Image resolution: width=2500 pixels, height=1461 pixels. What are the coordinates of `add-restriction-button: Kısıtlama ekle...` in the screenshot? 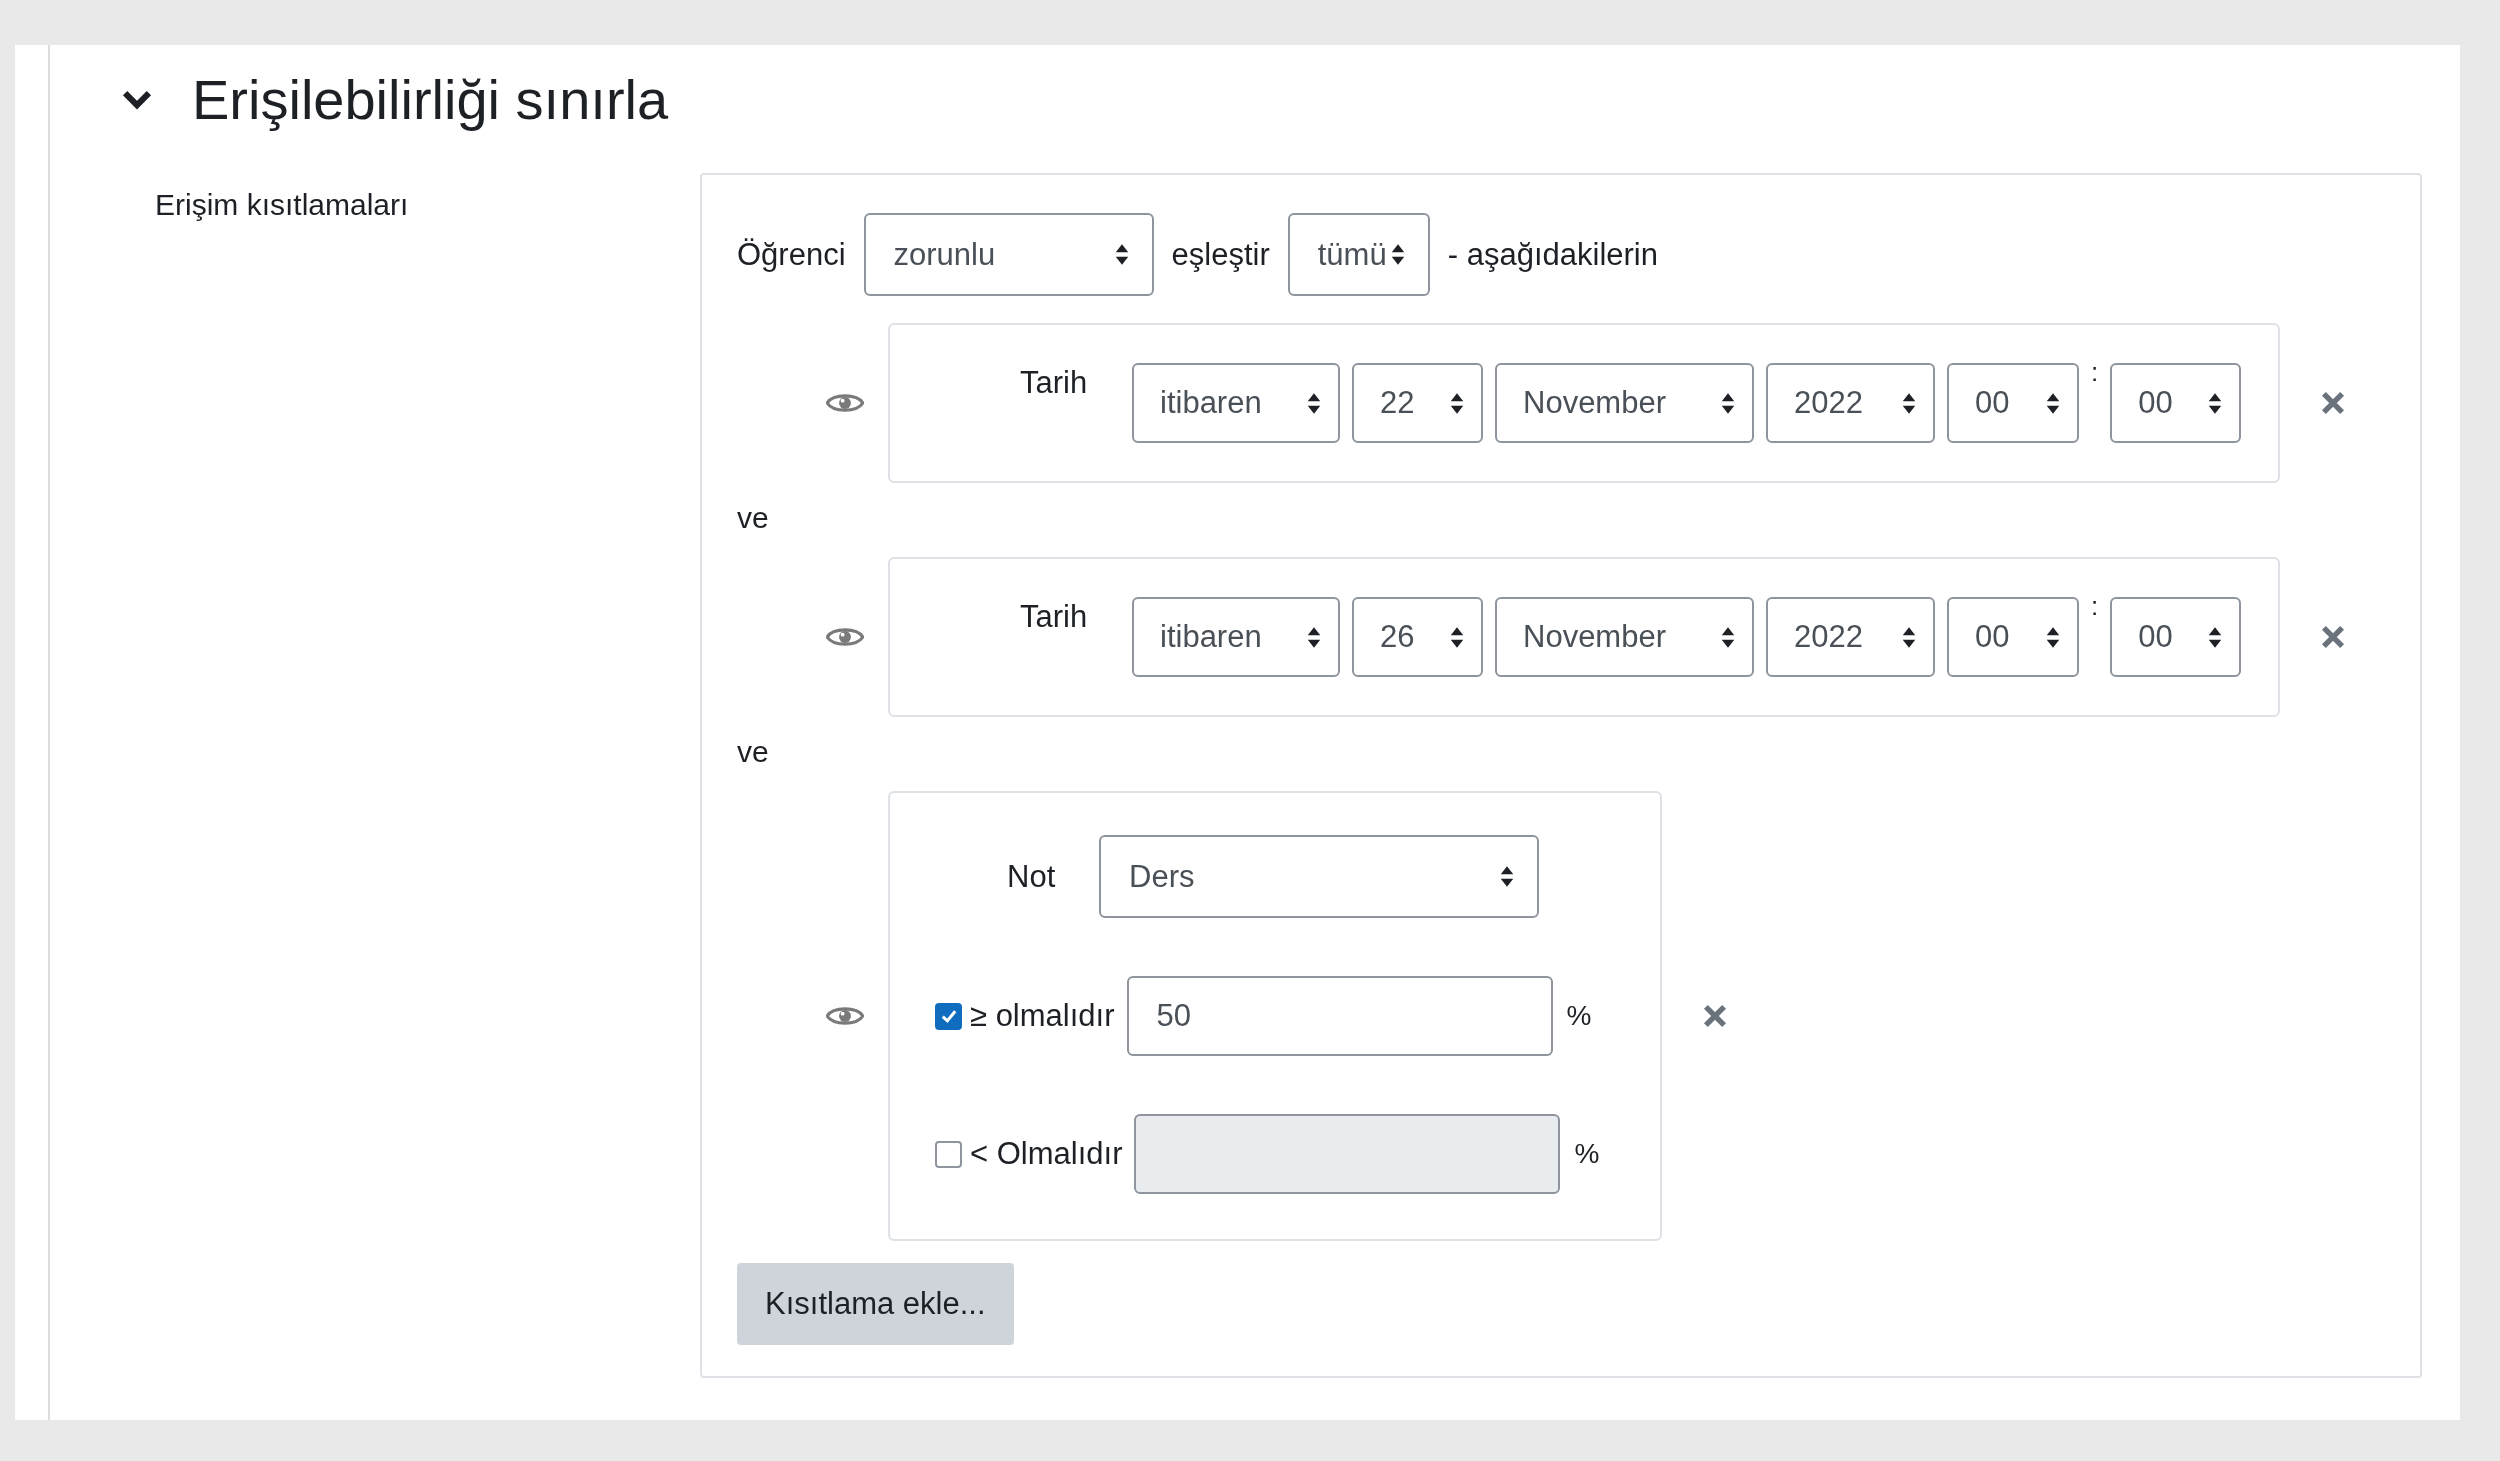 It's located at (875, 1304).